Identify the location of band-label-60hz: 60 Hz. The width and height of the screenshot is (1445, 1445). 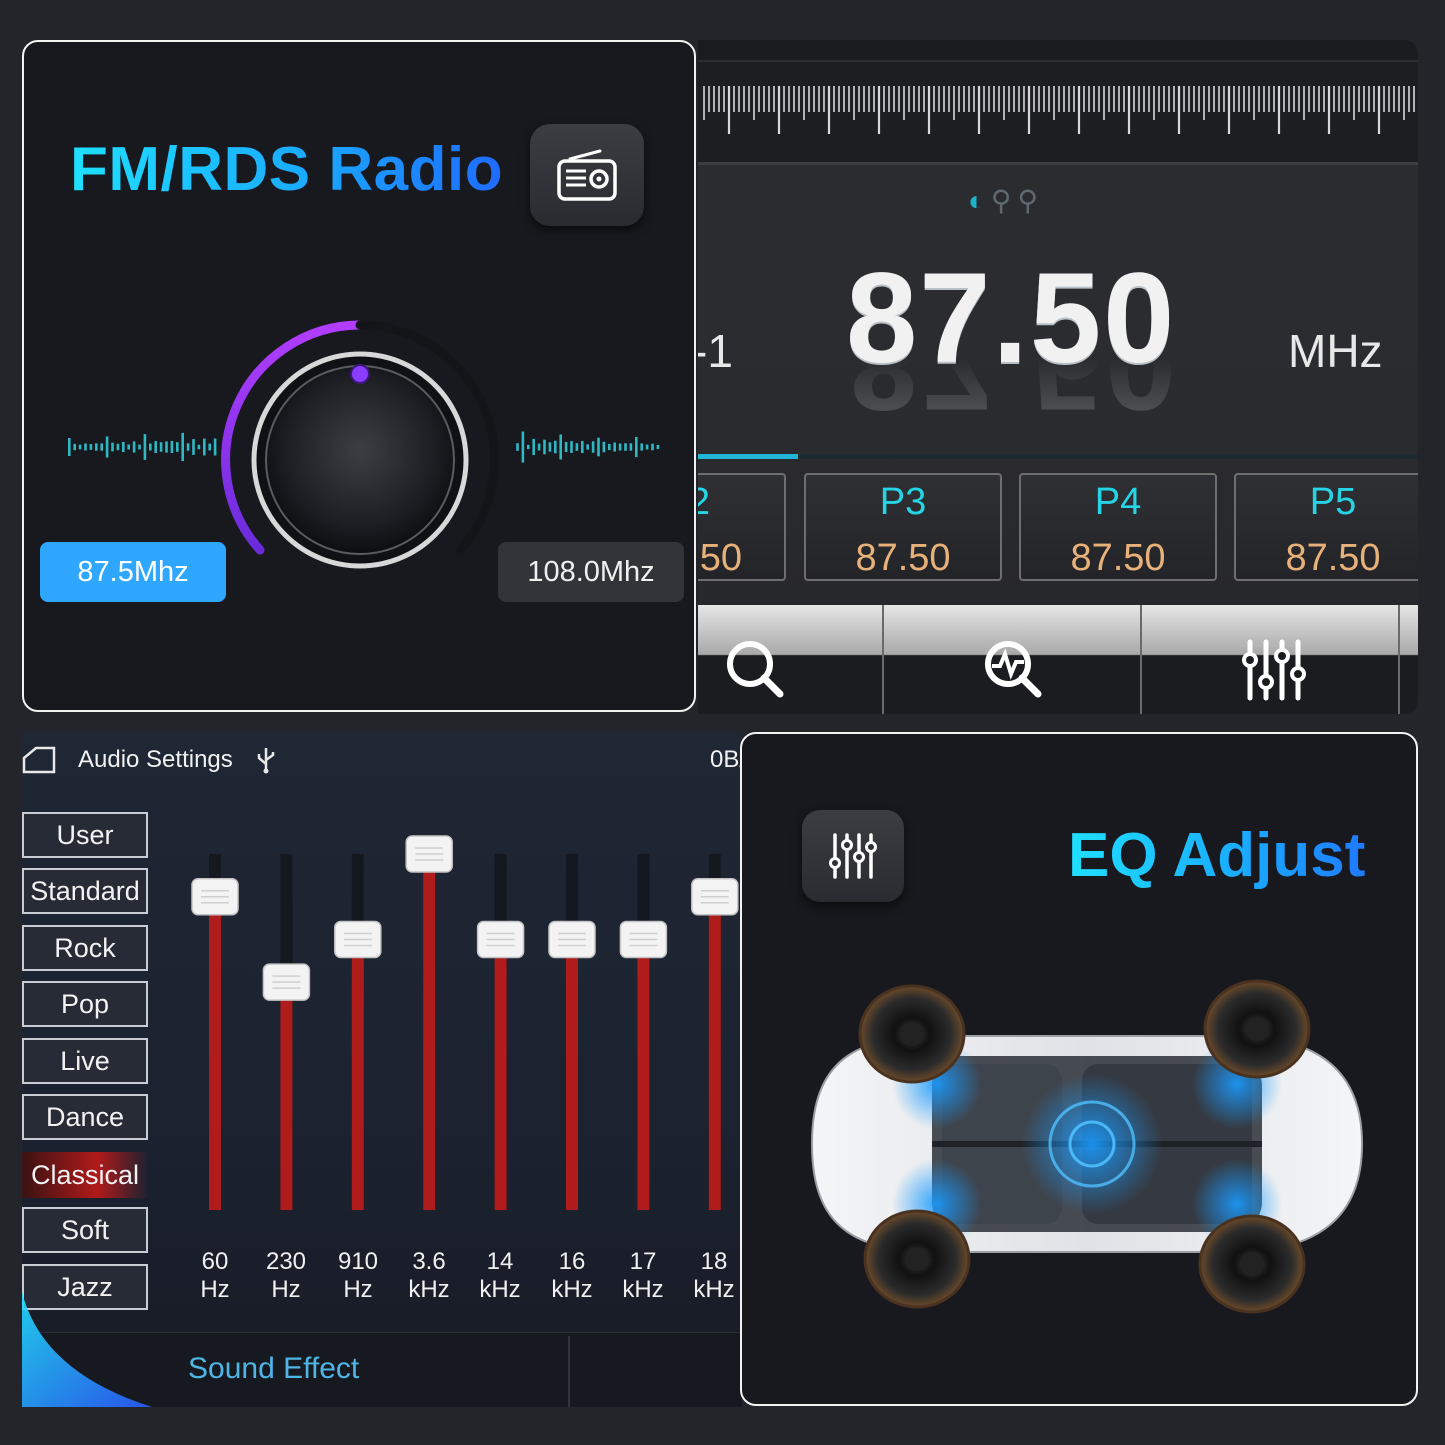
(215, 1275).